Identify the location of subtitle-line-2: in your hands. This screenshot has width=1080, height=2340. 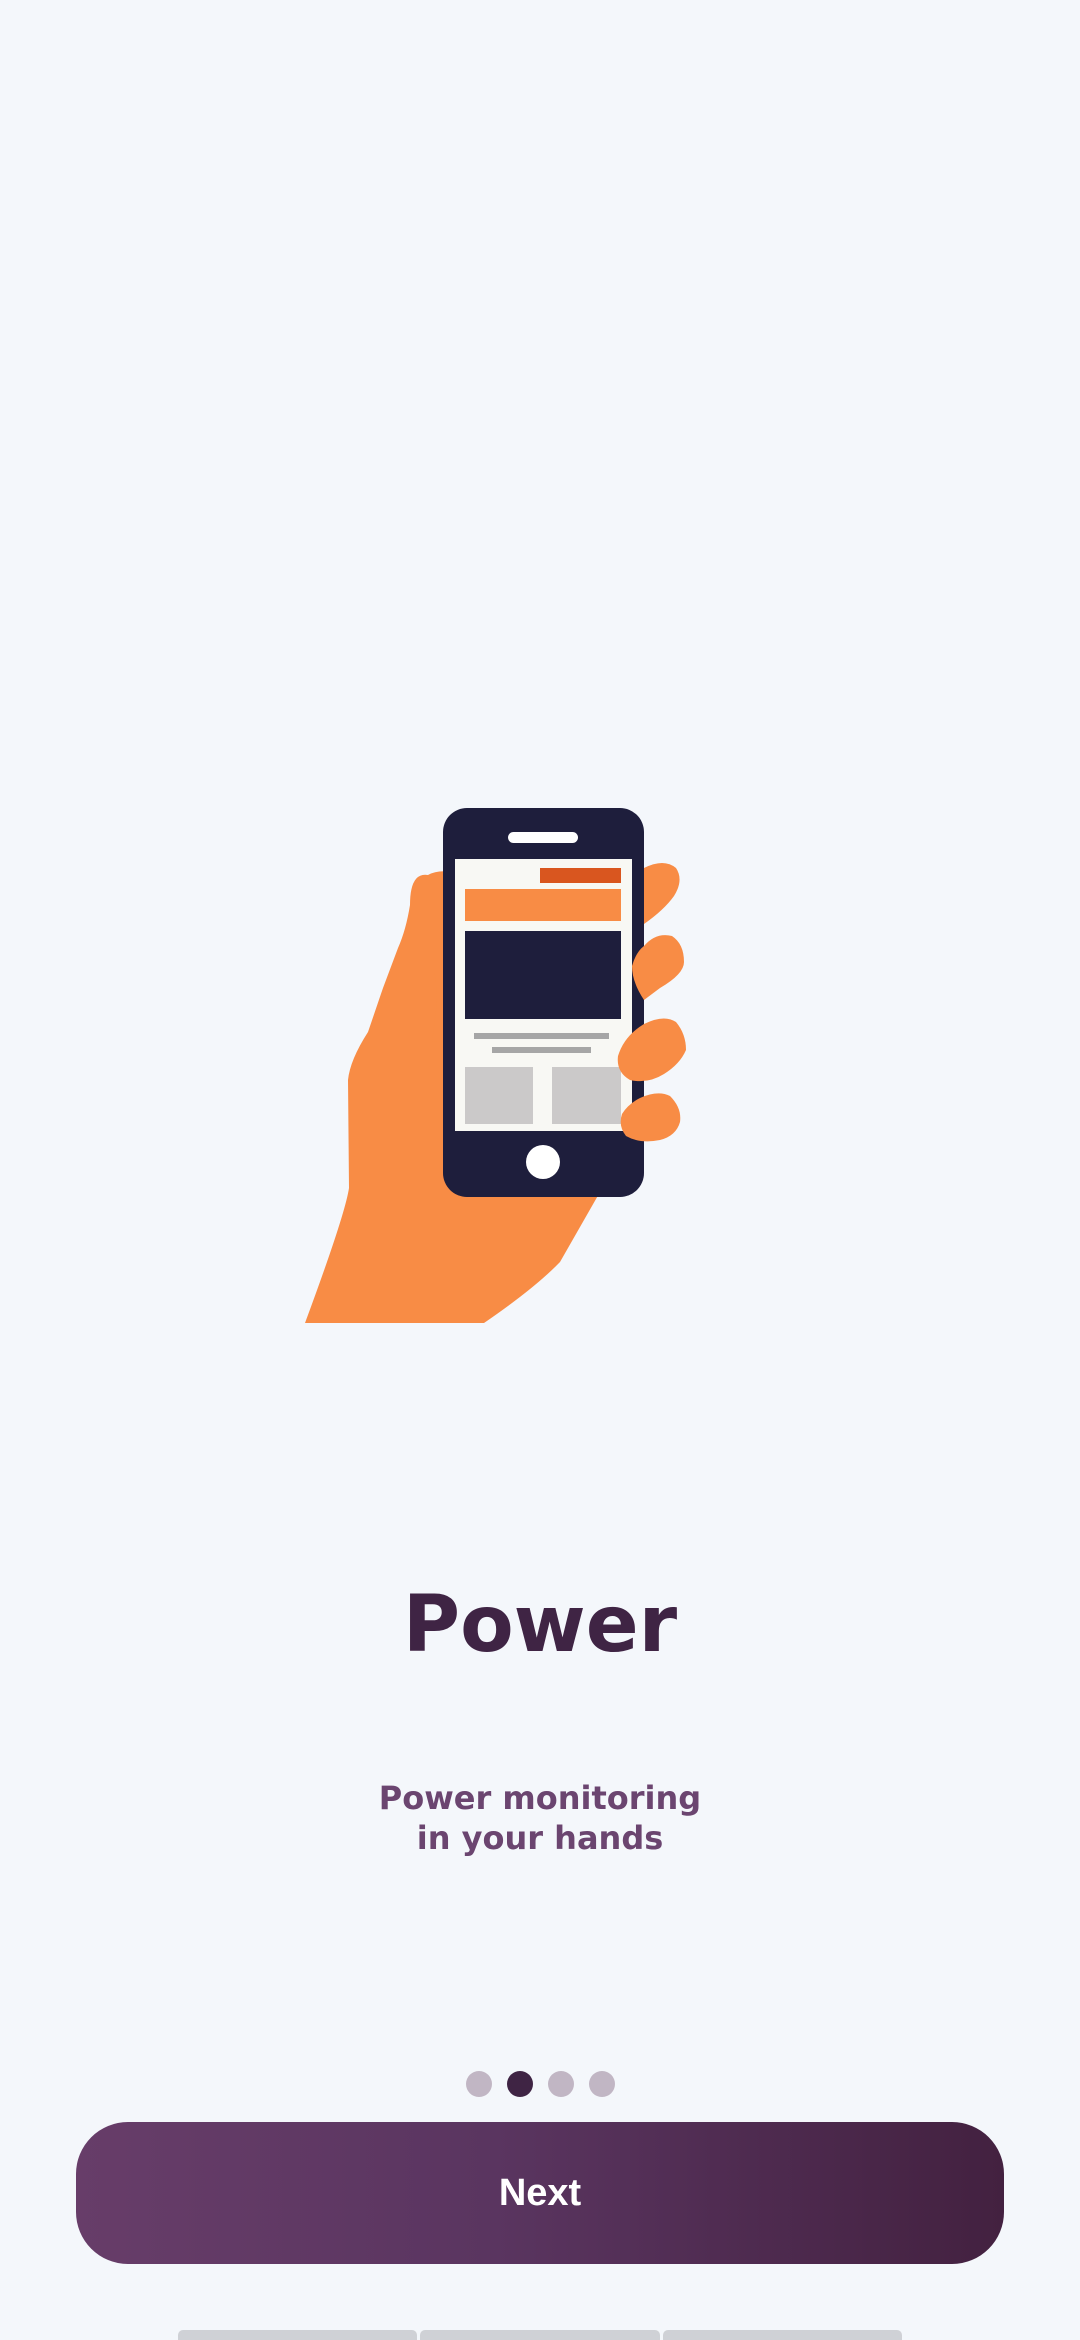
(540, 1838).